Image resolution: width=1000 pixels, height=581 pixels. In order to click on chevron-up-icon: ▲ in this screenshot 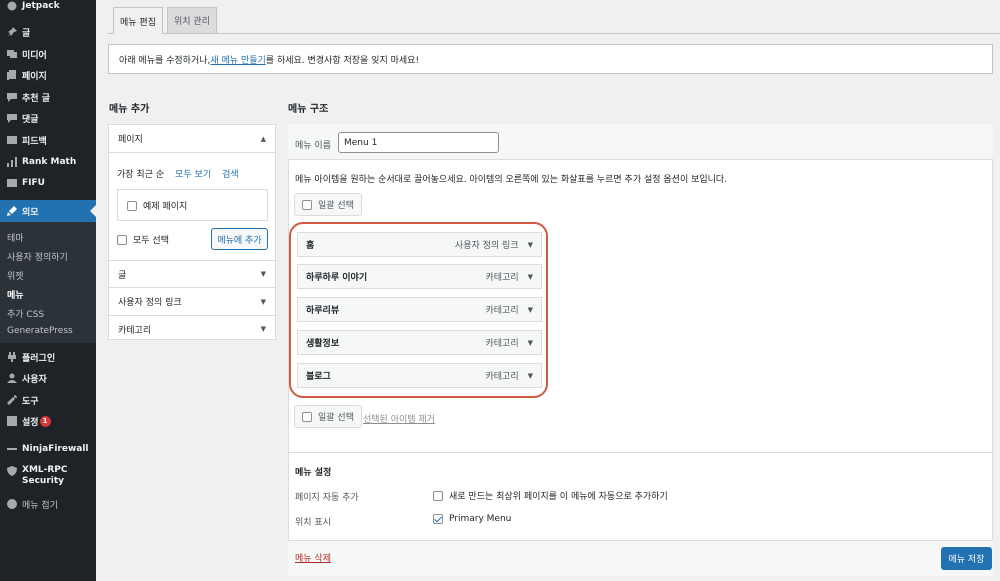, I will do `click(263, 138)`.